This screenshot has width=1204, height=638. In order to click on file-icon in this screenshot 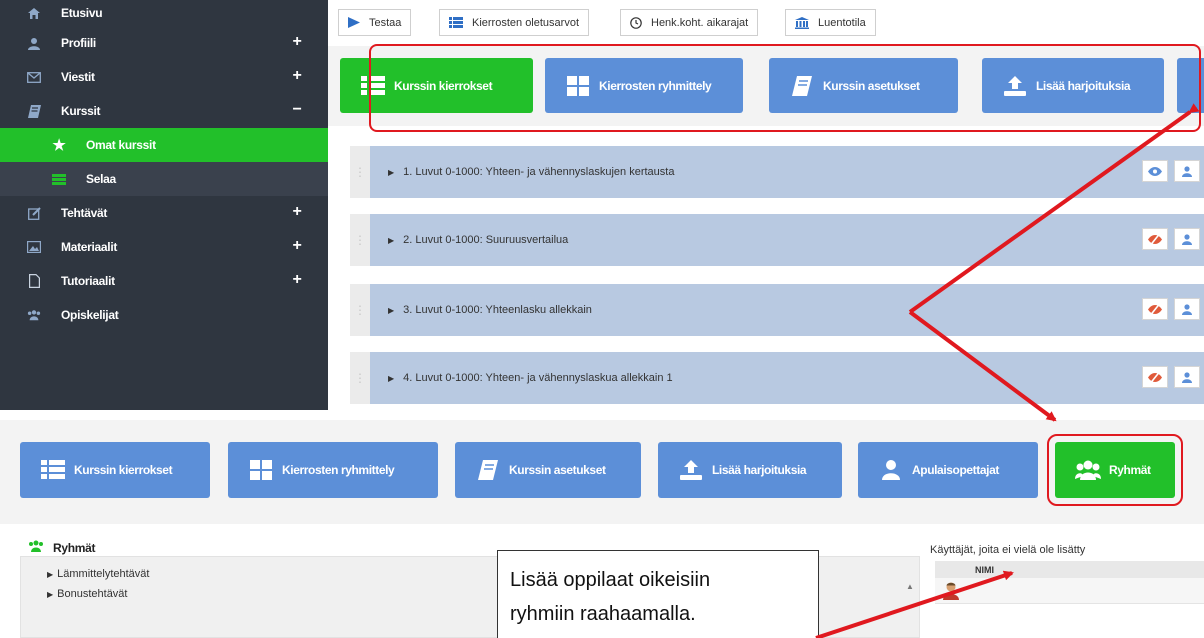, I will do `click(34, 281)`.